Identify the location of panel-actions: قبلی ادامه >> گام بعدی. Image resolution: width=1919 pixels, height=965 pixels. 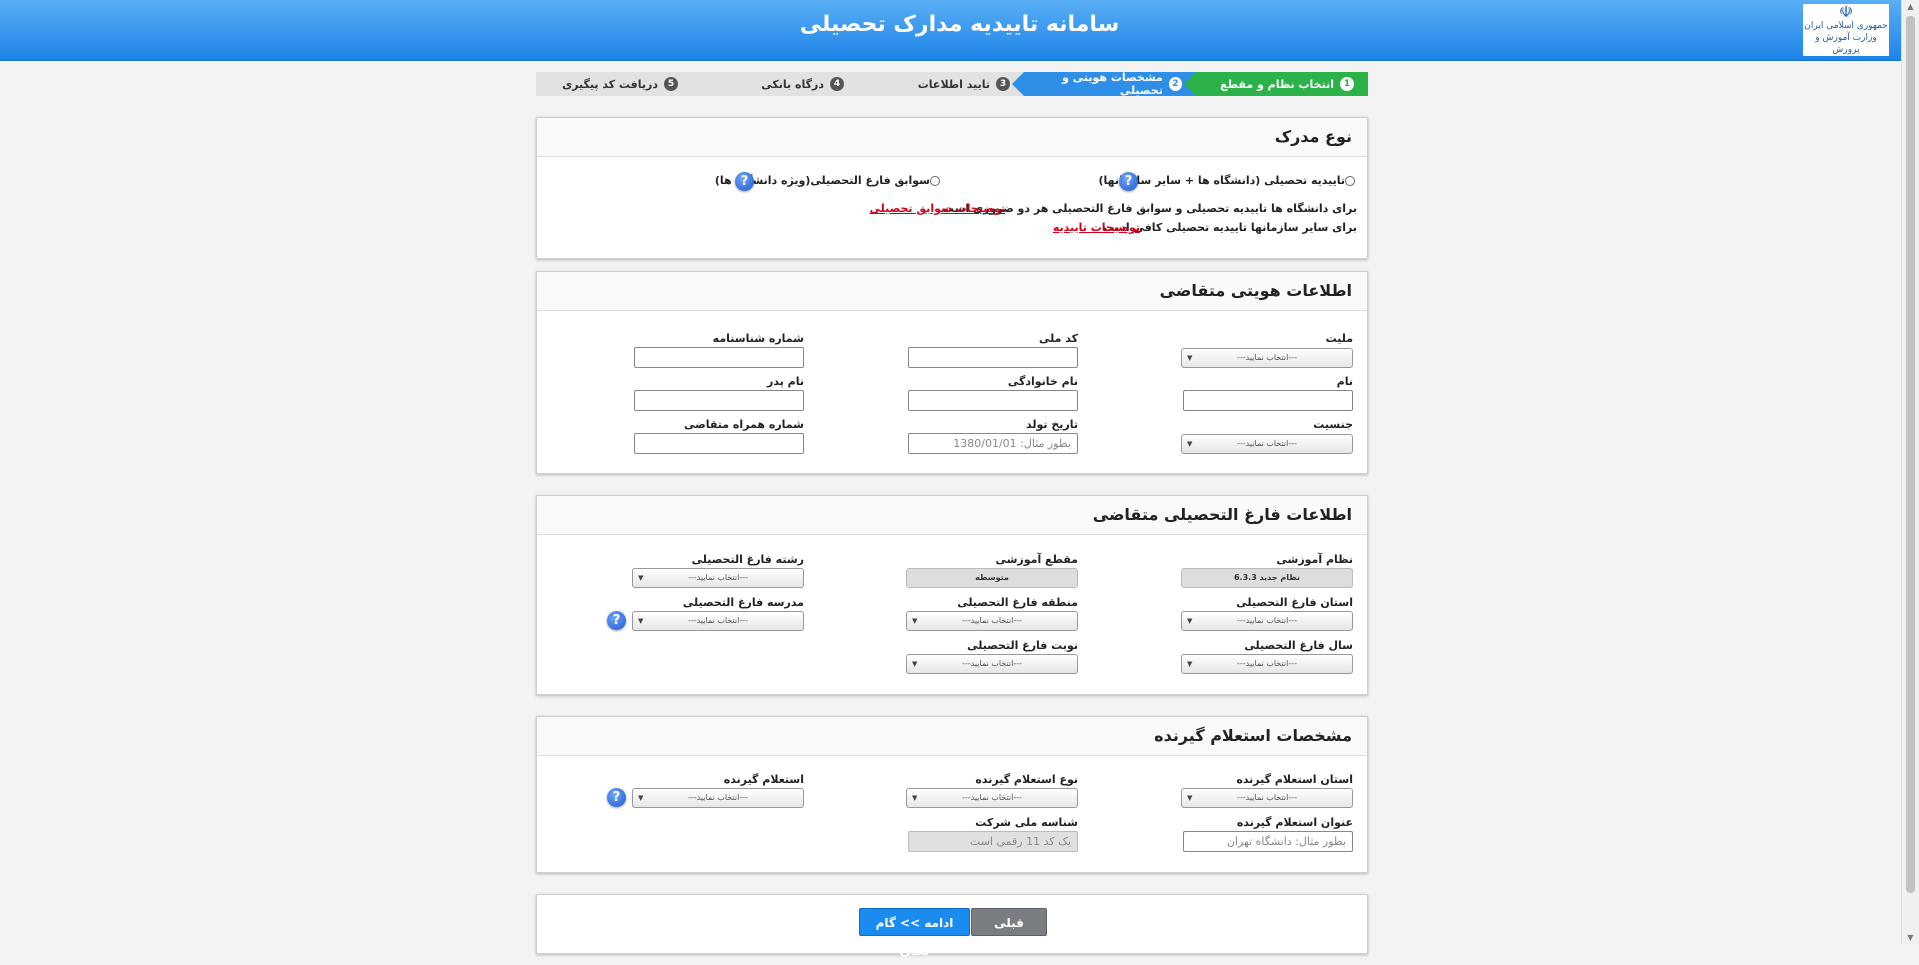
(952, 926).